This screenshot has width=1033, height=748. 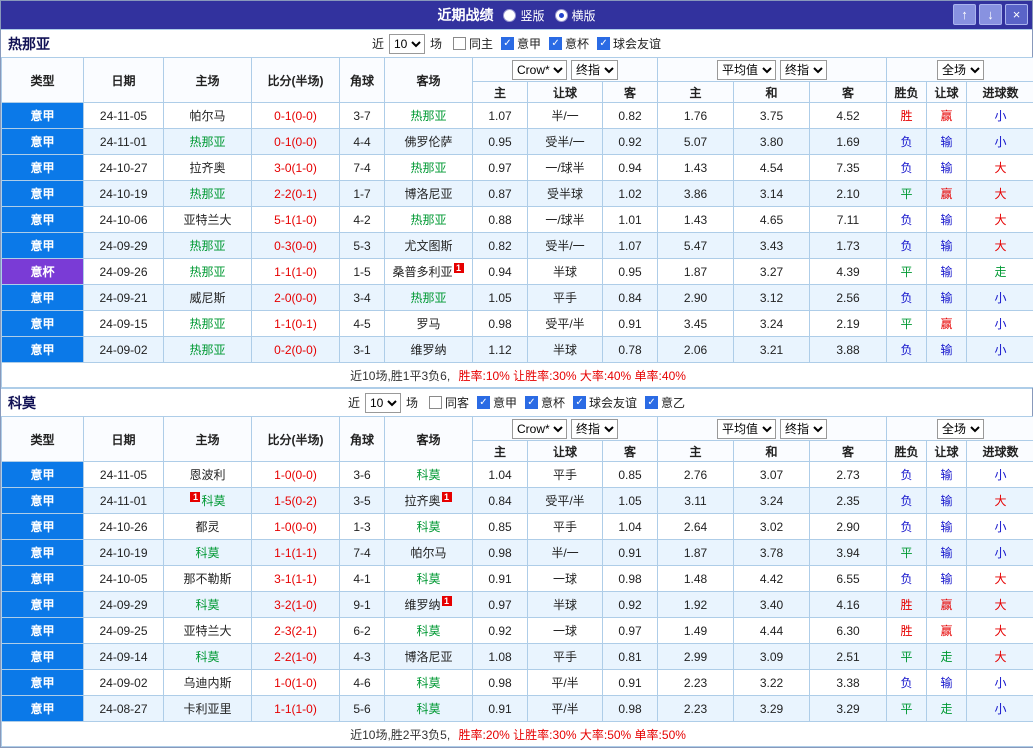 I want to click on home-team-cell: 帕尔马, so click(x=208, y=116).